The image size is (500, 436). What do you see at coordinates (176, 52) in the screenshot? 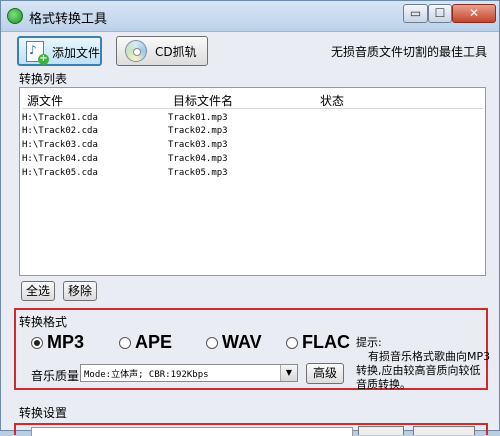
I see `cd-rip-label: CD抓轨` at bounding box center [176, 52].